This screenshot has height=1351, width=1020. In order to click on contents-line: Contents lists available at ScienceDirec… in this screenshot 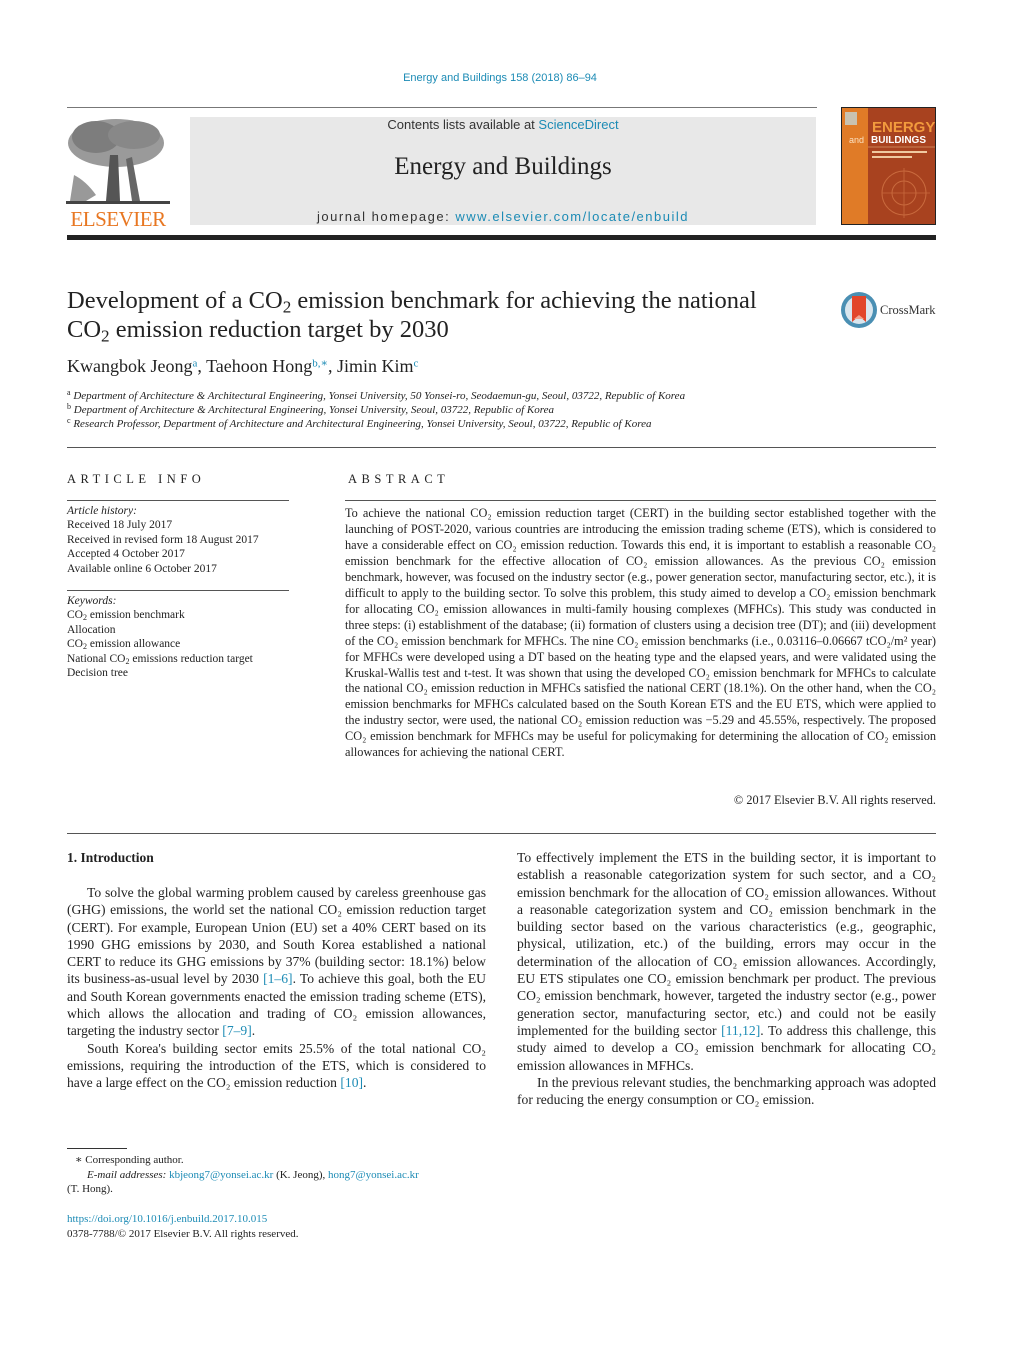, I will do `click(503, 124)`.